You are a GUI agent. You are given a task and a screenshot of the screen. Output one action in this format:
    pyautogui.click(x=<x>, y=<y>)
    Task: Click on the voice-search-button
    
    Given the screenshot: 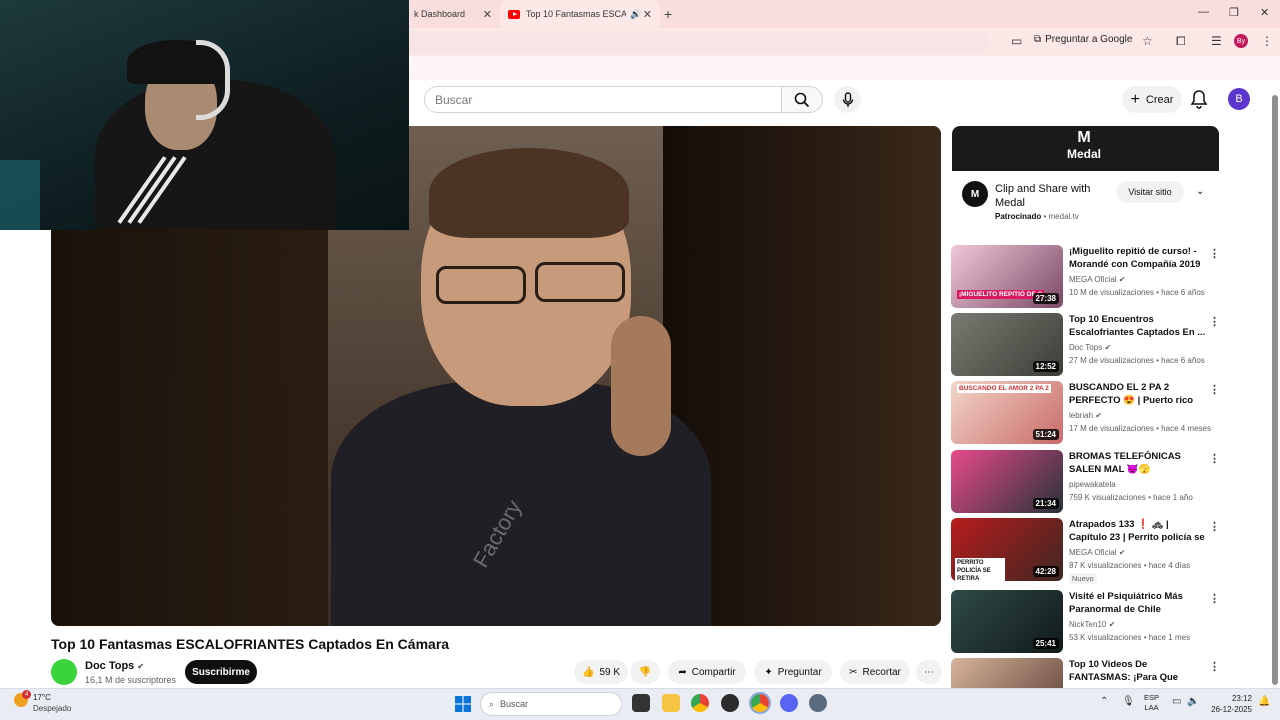 What is the action you would take?
    pyautogui.click(x=847, y=99)
    